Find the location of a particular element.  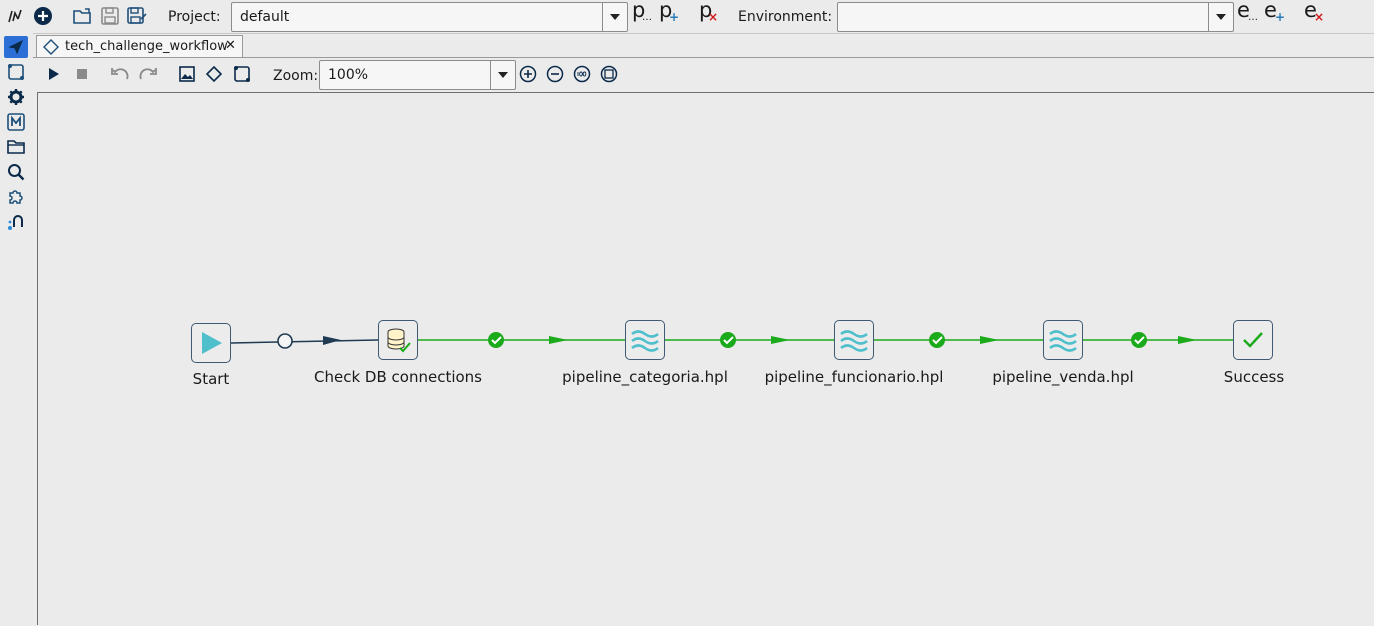

action-label: Success is located at coordinates (1254, 377).